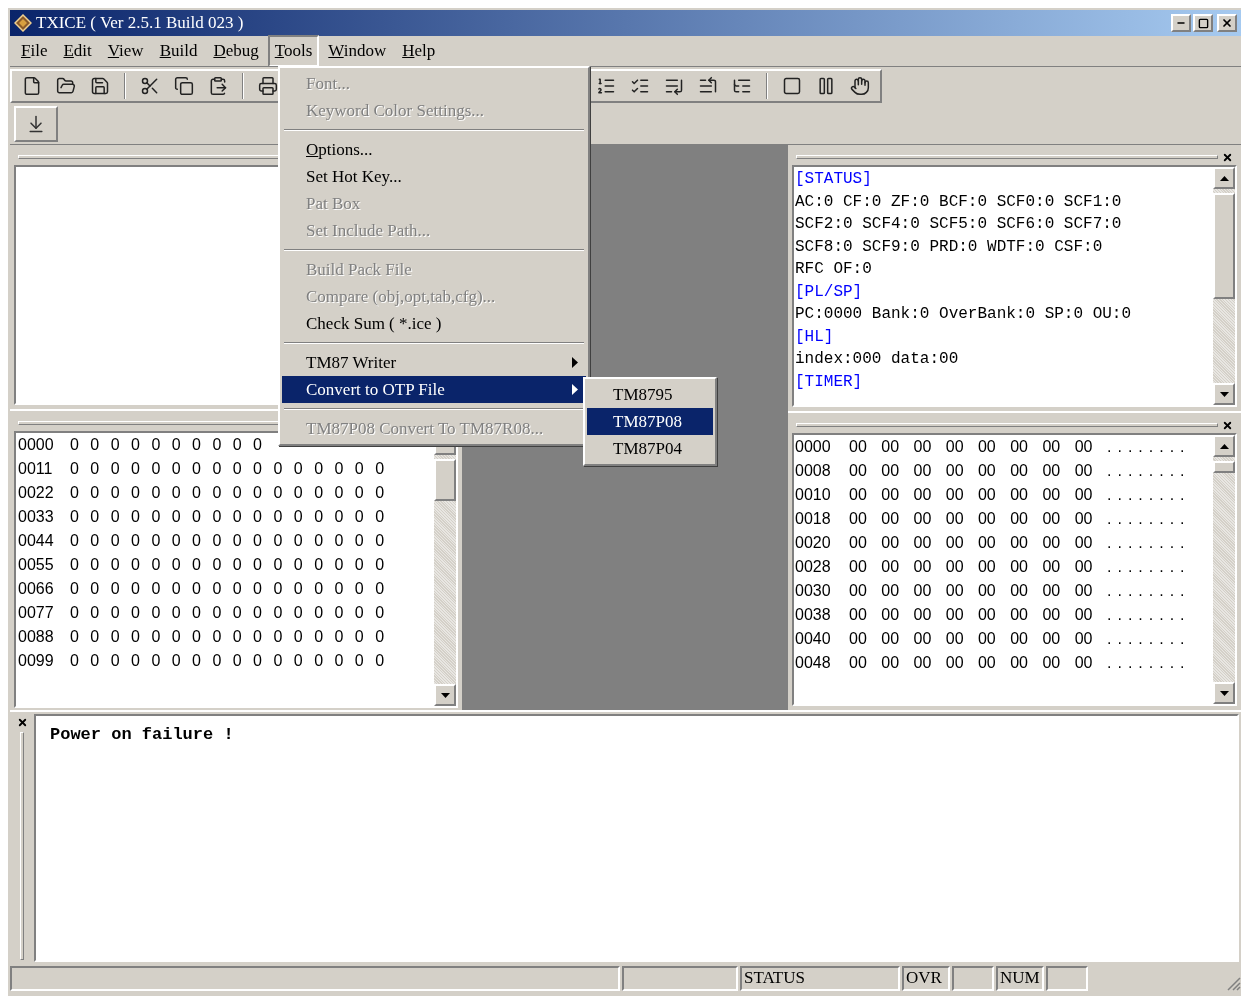 The image size is (1241, 996). I want to click on up-triangle-icon, so click(1224, 178).